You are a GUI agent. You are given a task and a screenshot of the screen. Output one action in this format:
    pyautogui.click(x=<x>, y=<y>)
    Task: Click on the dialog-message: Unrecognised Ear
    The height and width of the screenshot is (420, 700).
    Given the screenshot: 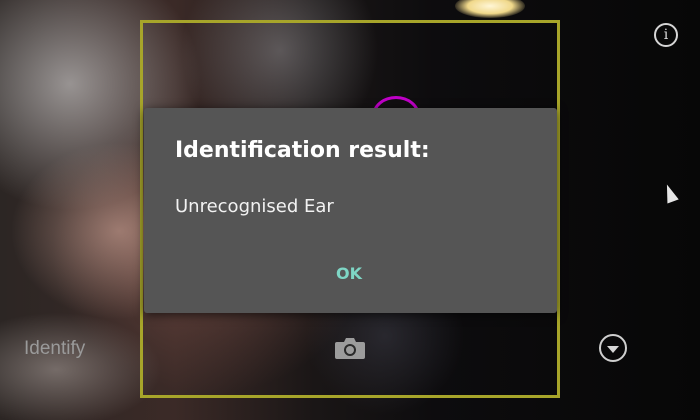 What is the action you would take?
    pyautogui.click(x=254, y=206)
    